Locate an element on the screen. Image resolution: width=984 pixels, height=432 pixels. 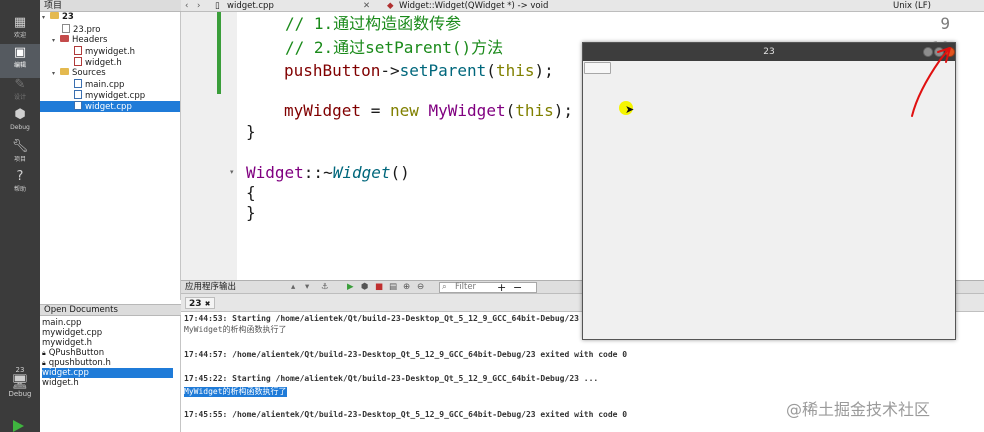
output-line: MyWidget的析构函数执行了 is located at coordinates (235, 329).